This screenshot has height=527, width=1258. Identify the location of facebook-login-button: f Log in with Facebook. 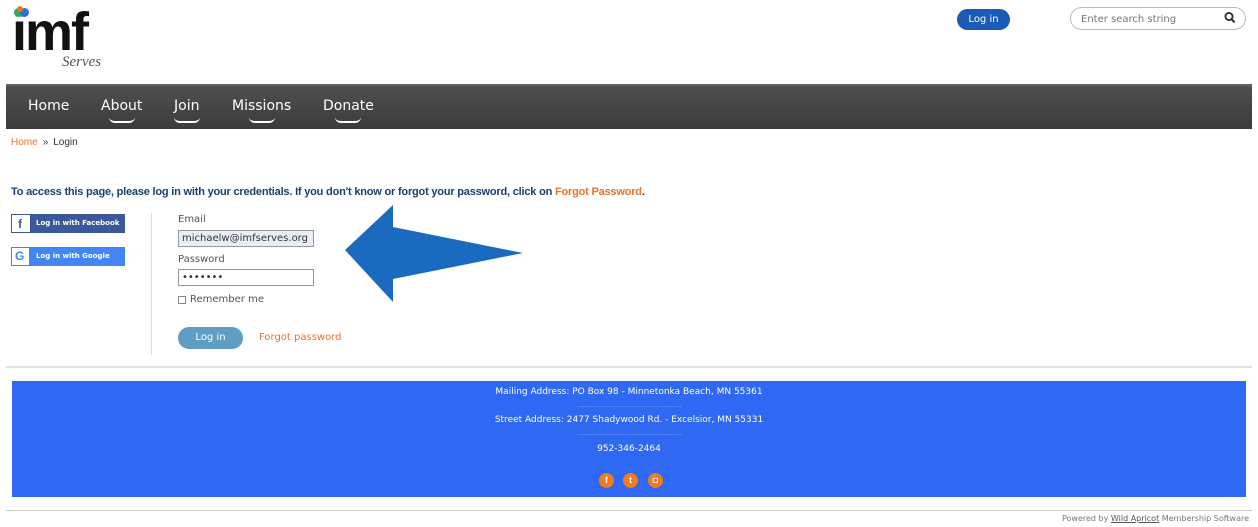
(68, 223).